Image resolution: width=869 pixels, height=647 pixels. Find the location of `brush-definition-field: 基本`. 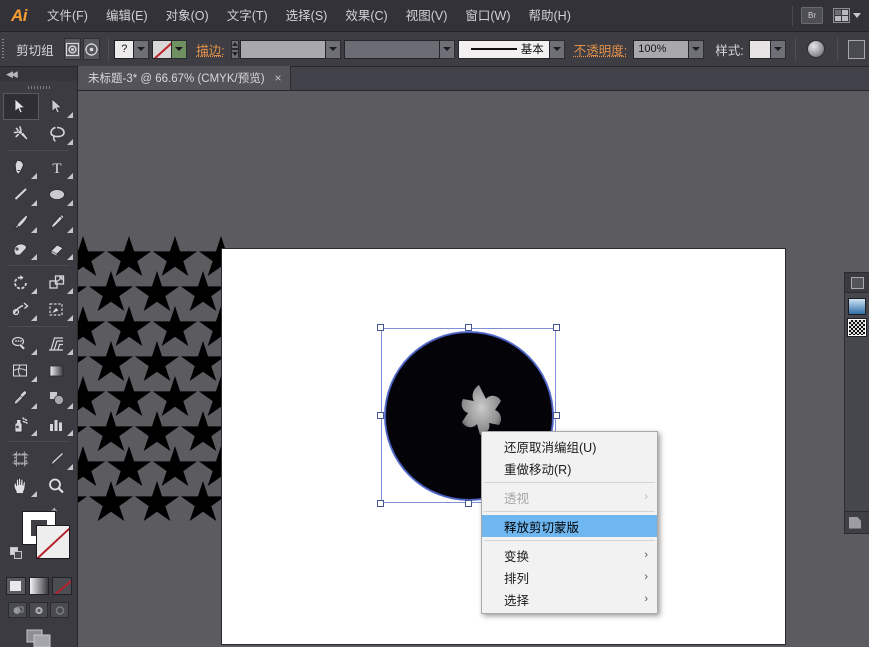

brush-definition-field: 基本 is located at coordinates (503, 49).